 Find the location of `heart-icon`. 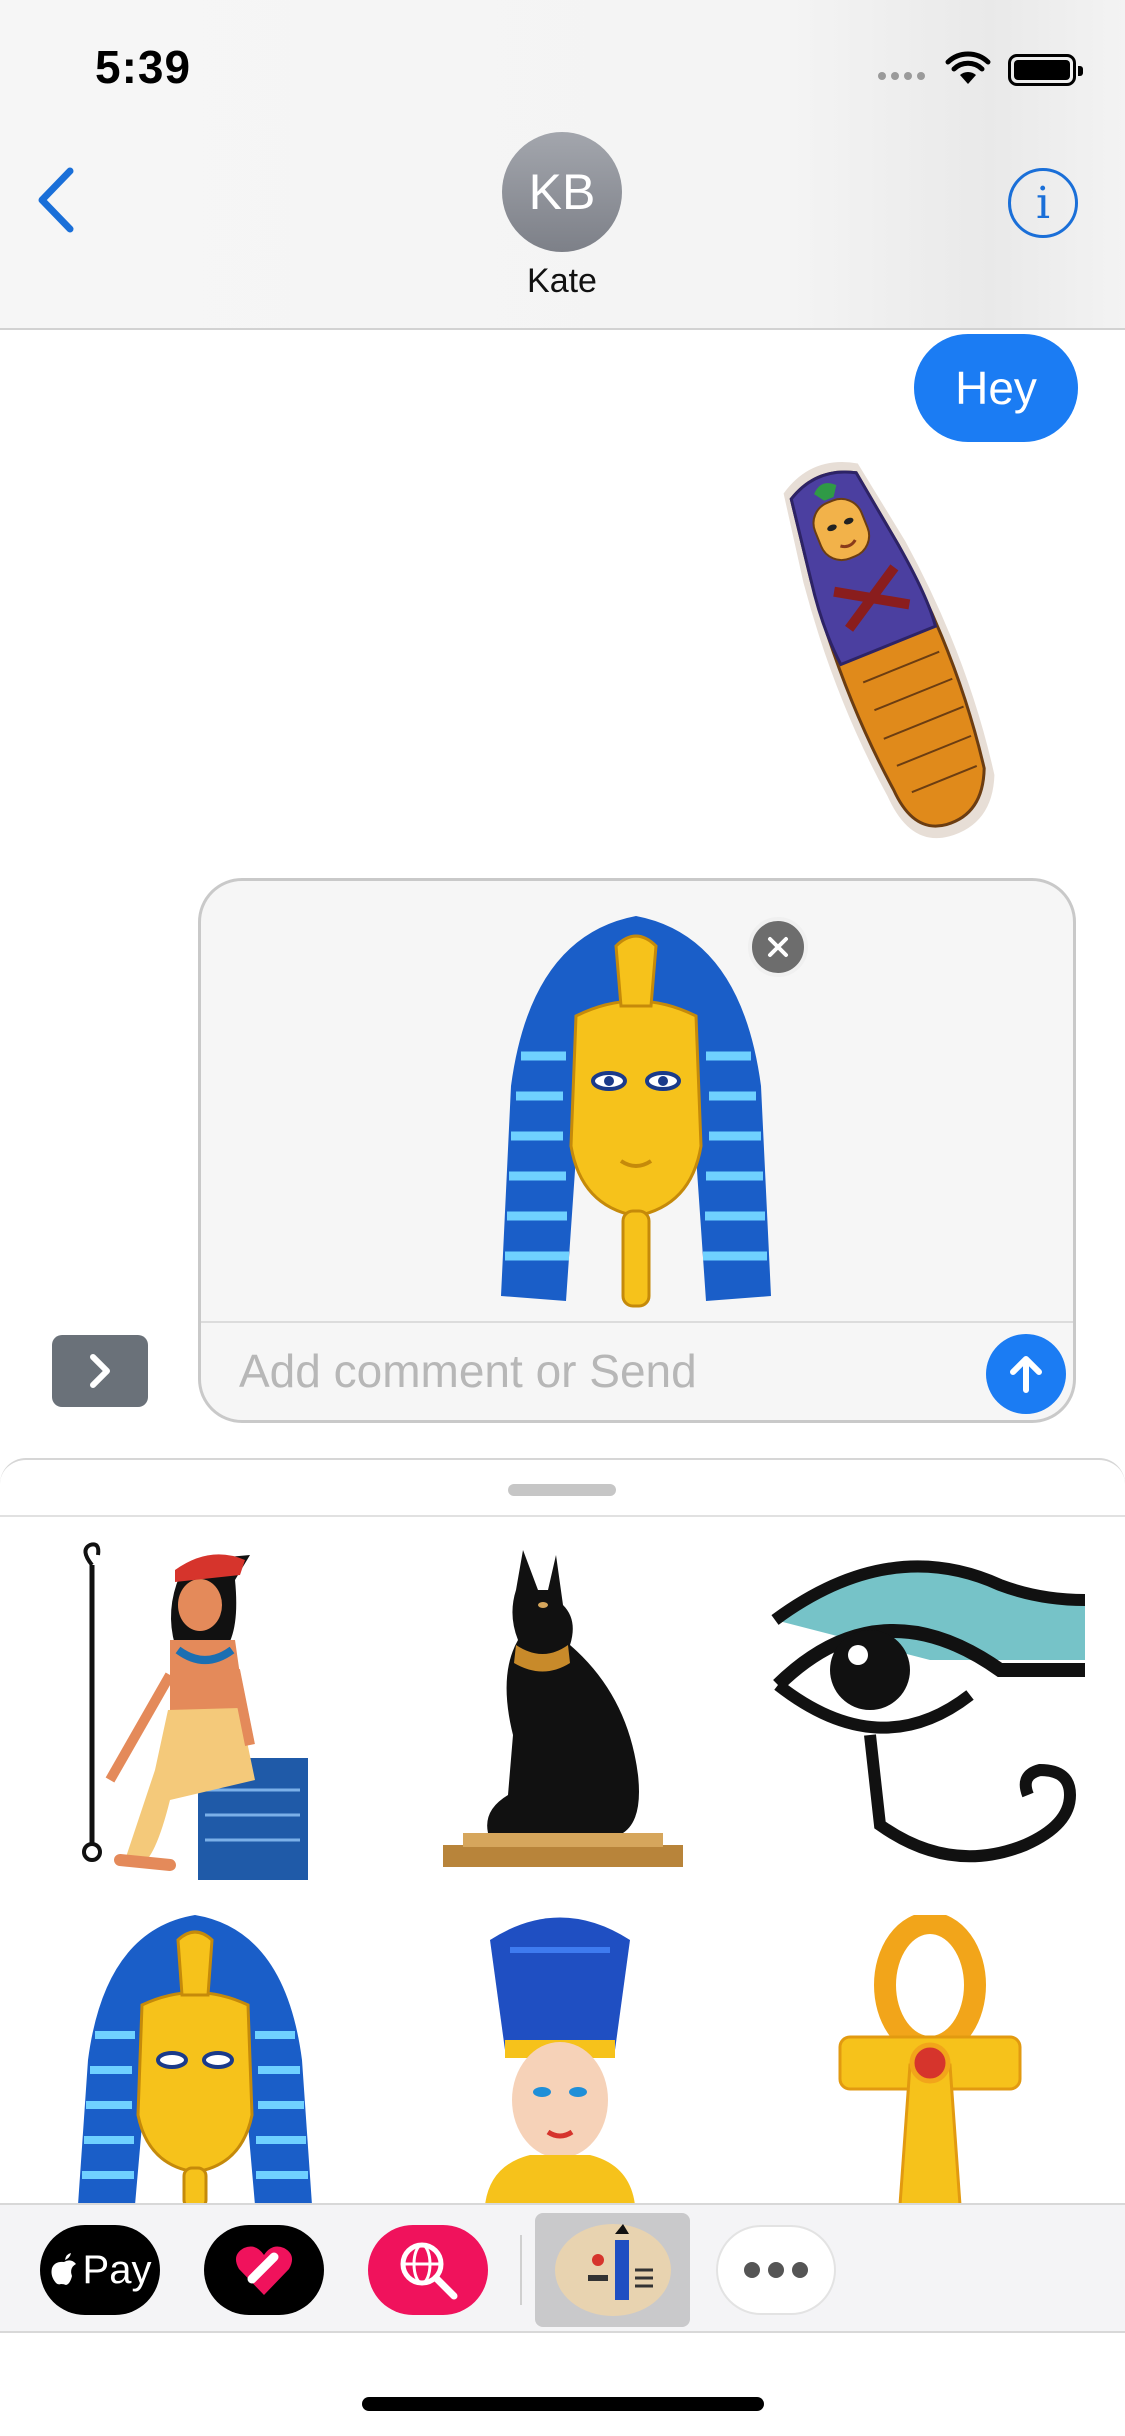

heart-icon is located at coordinates (264, 2270).